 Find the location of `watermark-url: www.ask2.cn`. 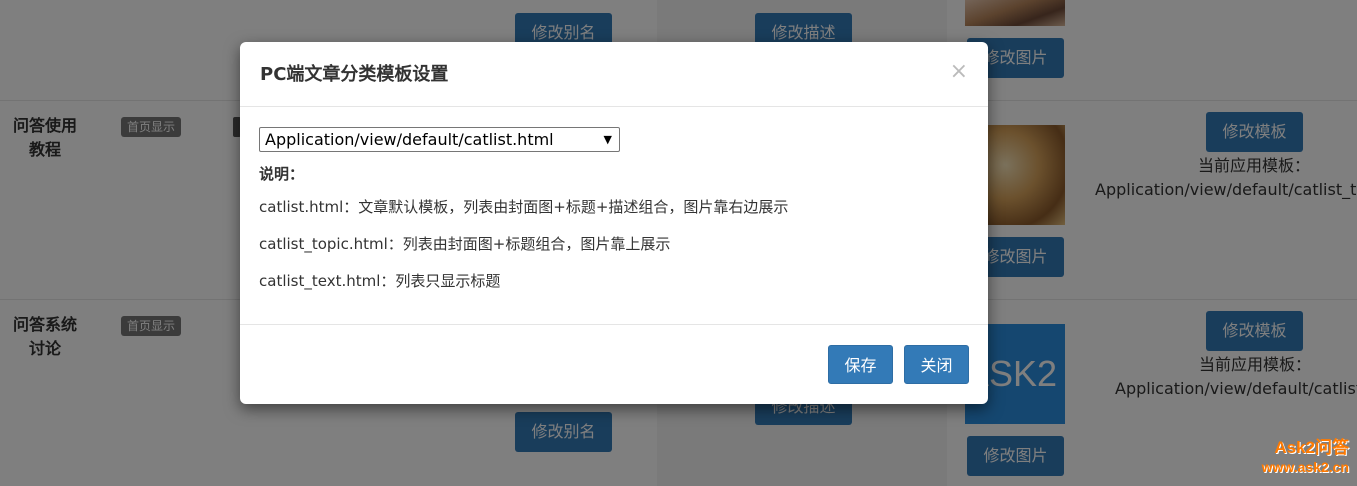

watermark-url: www.ask2.cn is located at coordinates (1305, 467).